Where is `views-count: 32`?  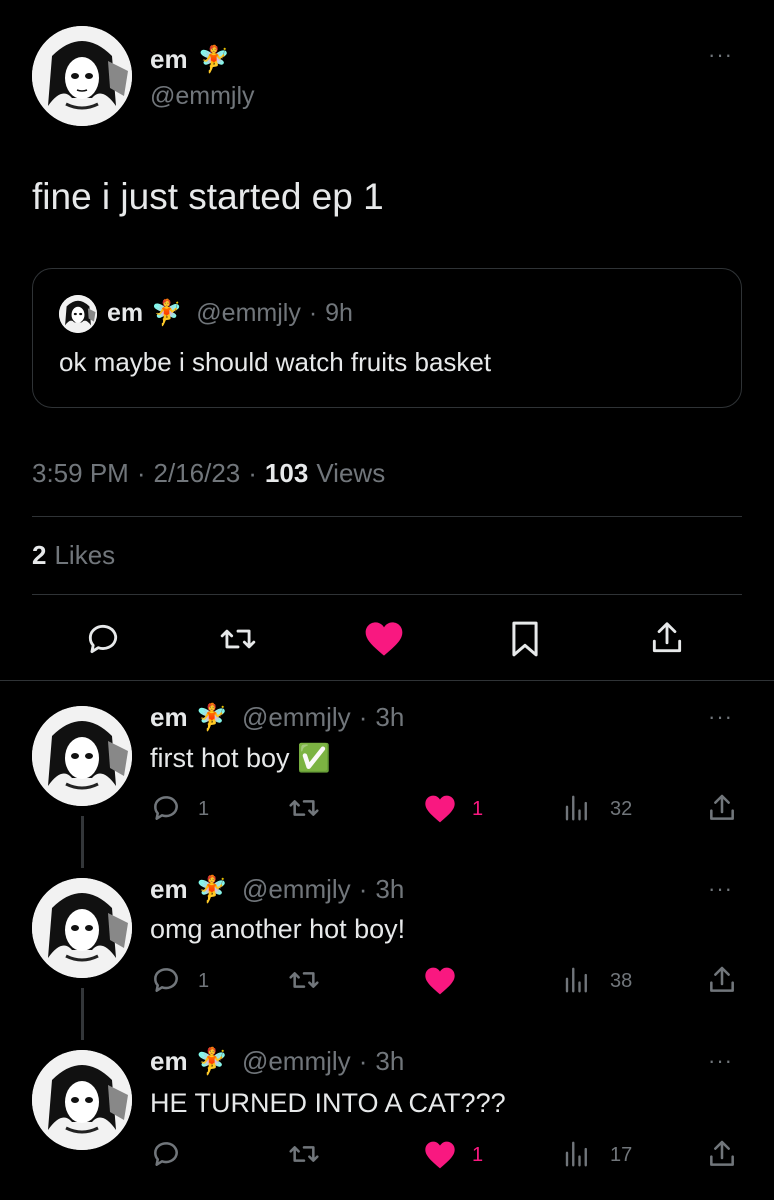
views-count: 32 is located at coordinates (621, 809).